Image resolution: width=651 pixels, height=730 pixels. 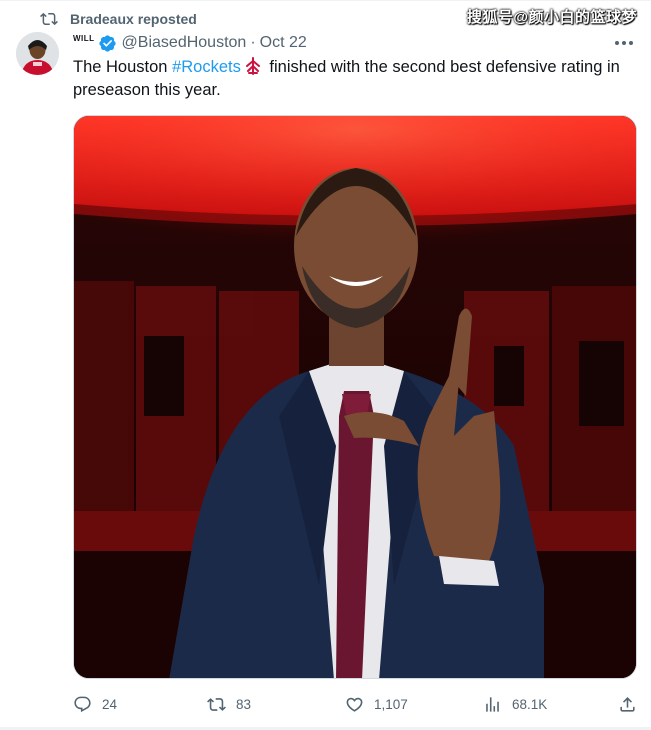 What do you see at coordinates (355, 43) in the screenshot?
I see `tweet-header: WILL @BiasedHouston · Oct 22` at bounding box center [355, 43].